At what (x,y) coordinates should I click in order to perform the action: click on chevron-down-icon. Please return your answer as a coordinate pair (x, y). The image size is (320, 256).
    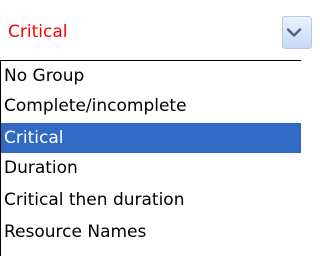
    Looking at the image, I should click on (294, 32).